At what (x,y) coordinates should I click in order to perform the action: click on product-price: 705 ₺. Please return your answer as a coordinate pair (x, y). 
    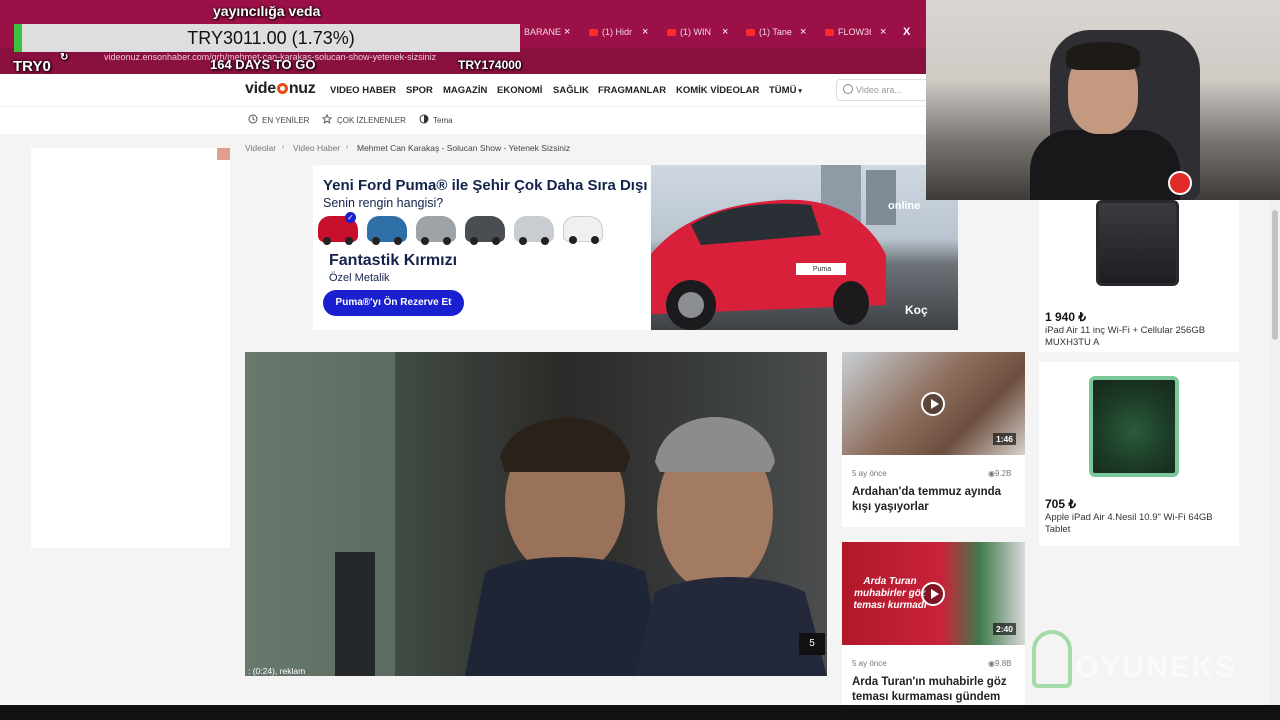
    Looking at the image, I should click on (1060, 504).